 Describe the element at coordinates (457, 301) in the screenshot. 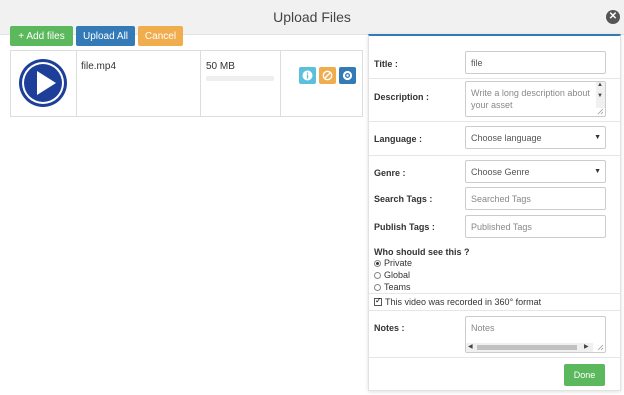

I see `360-format-checkbox: This video was recorded in 360° format` at that location.